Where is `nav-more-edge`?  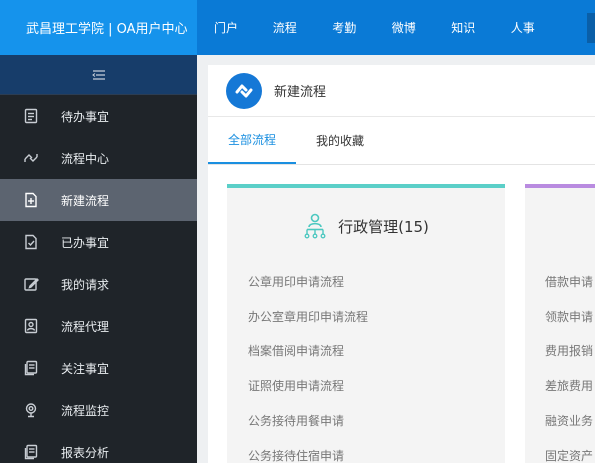 nav-more-edge is located at coordinates (591, 28).